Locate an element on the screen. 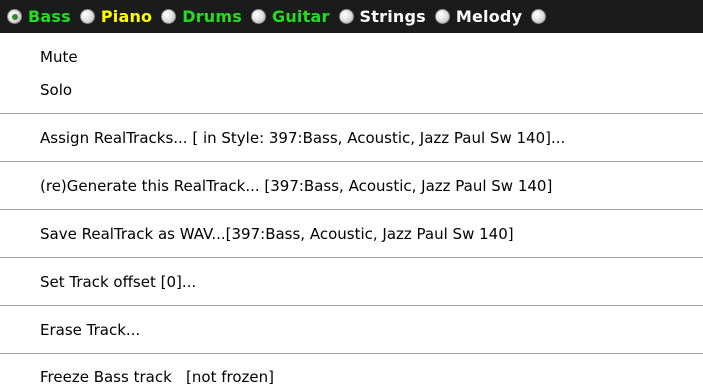  track-selector-bar: Bass Piano Drums Guitar Strings Melody is located at coordinates (351, 16).